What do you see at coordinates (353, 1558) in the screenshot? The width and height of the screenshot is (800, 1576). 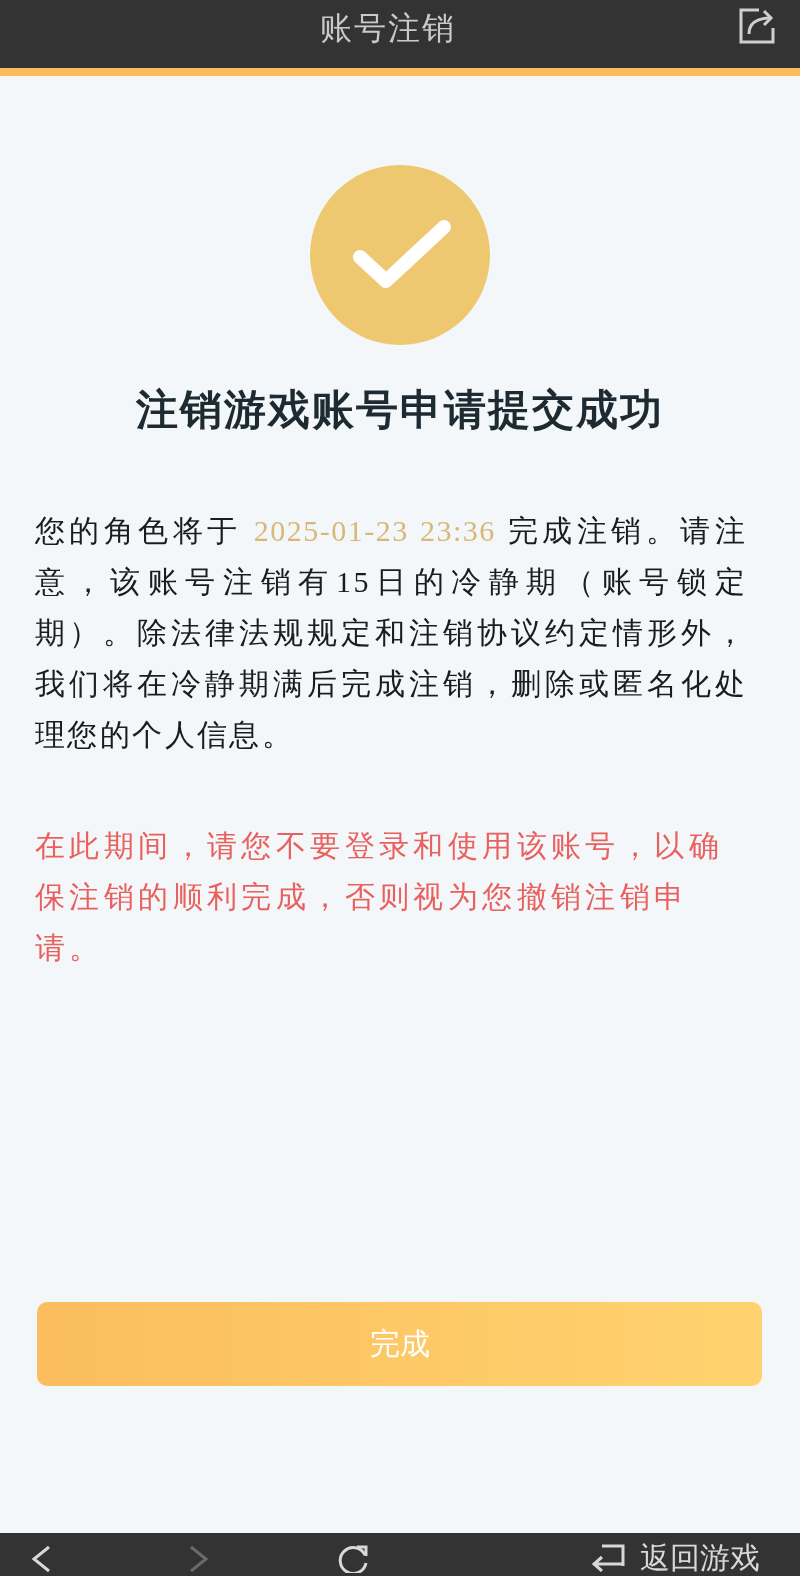 I see `refresh-icon` at bounding box center [353, 1558].